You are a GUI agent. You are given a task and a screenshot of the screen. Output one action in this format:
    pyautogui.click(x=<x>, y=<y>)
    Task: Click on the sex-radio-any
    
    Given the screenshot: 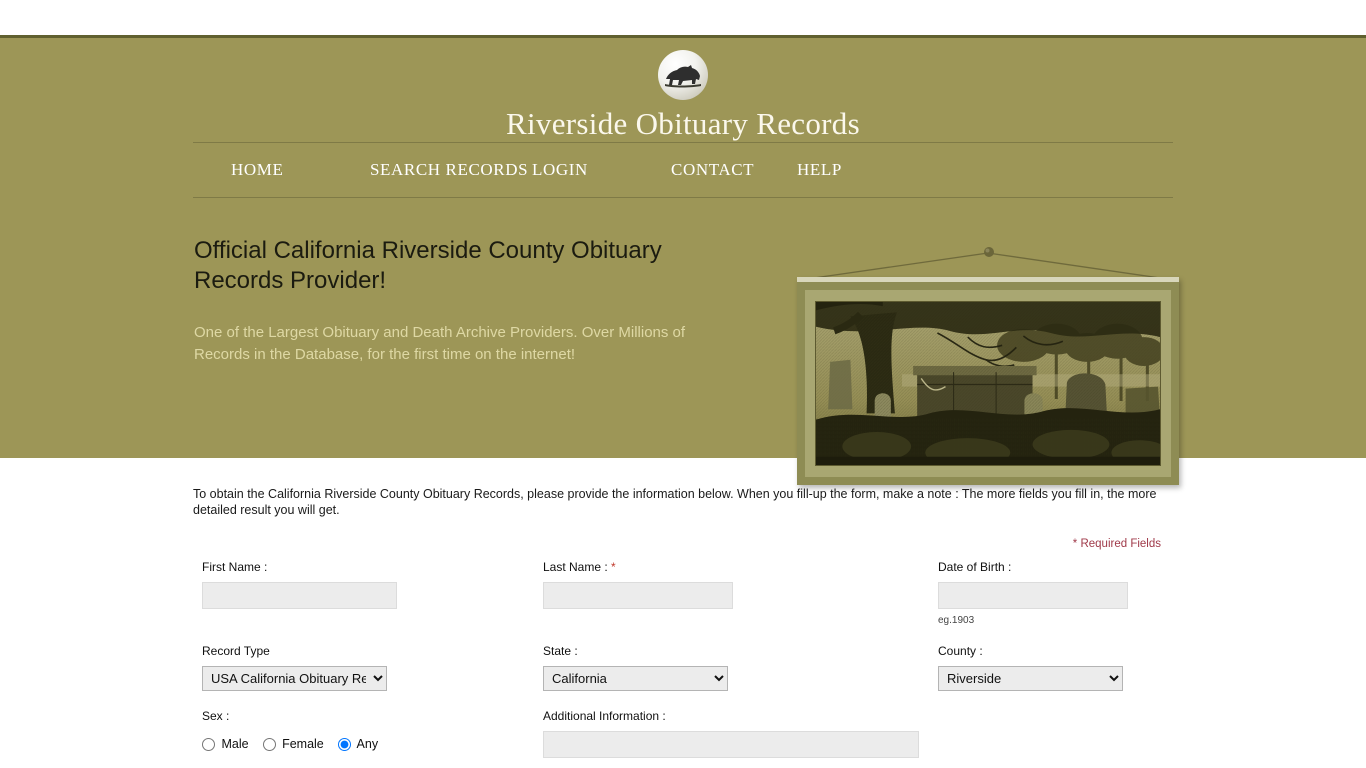 What is the action you would take?
    pyautogui.click(x=344, y=745)
    